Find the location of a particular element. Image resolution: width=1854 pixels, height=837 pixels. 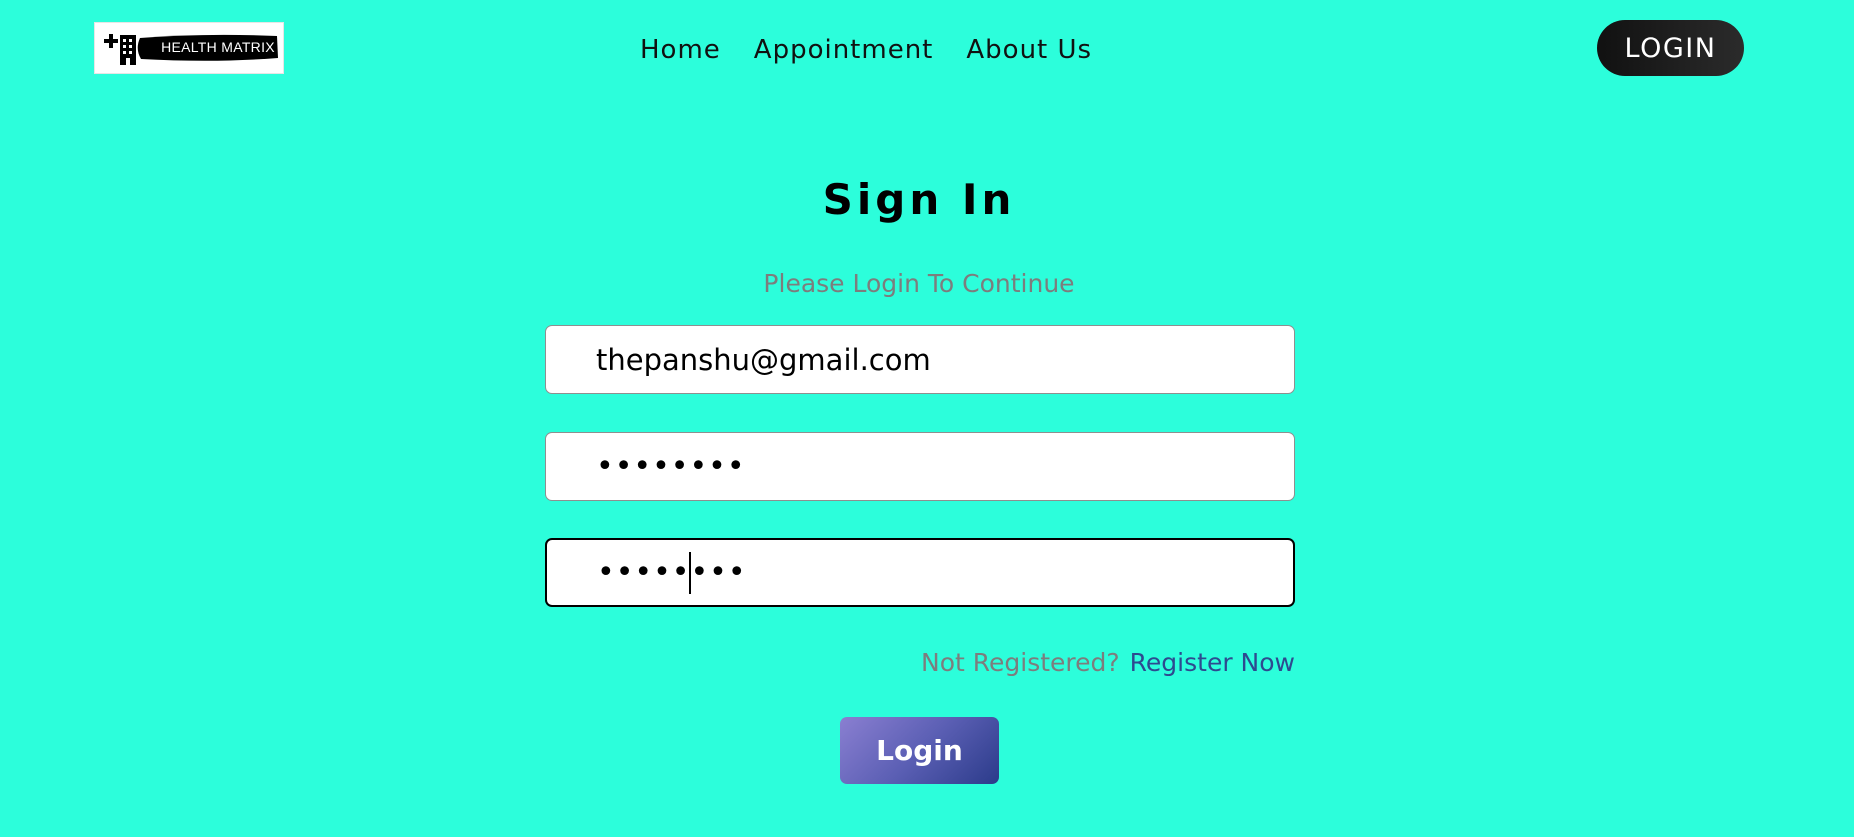

register-now-link: Register Now is located at coordinates (1212, 662).